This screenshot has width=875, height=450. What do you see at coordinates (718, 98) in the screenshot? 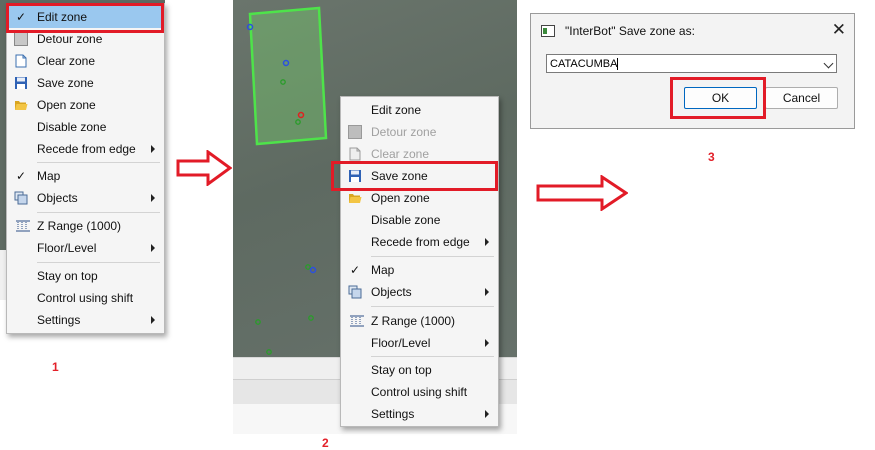
I see `highlight-box-ok` at bounding box center [718, 98].